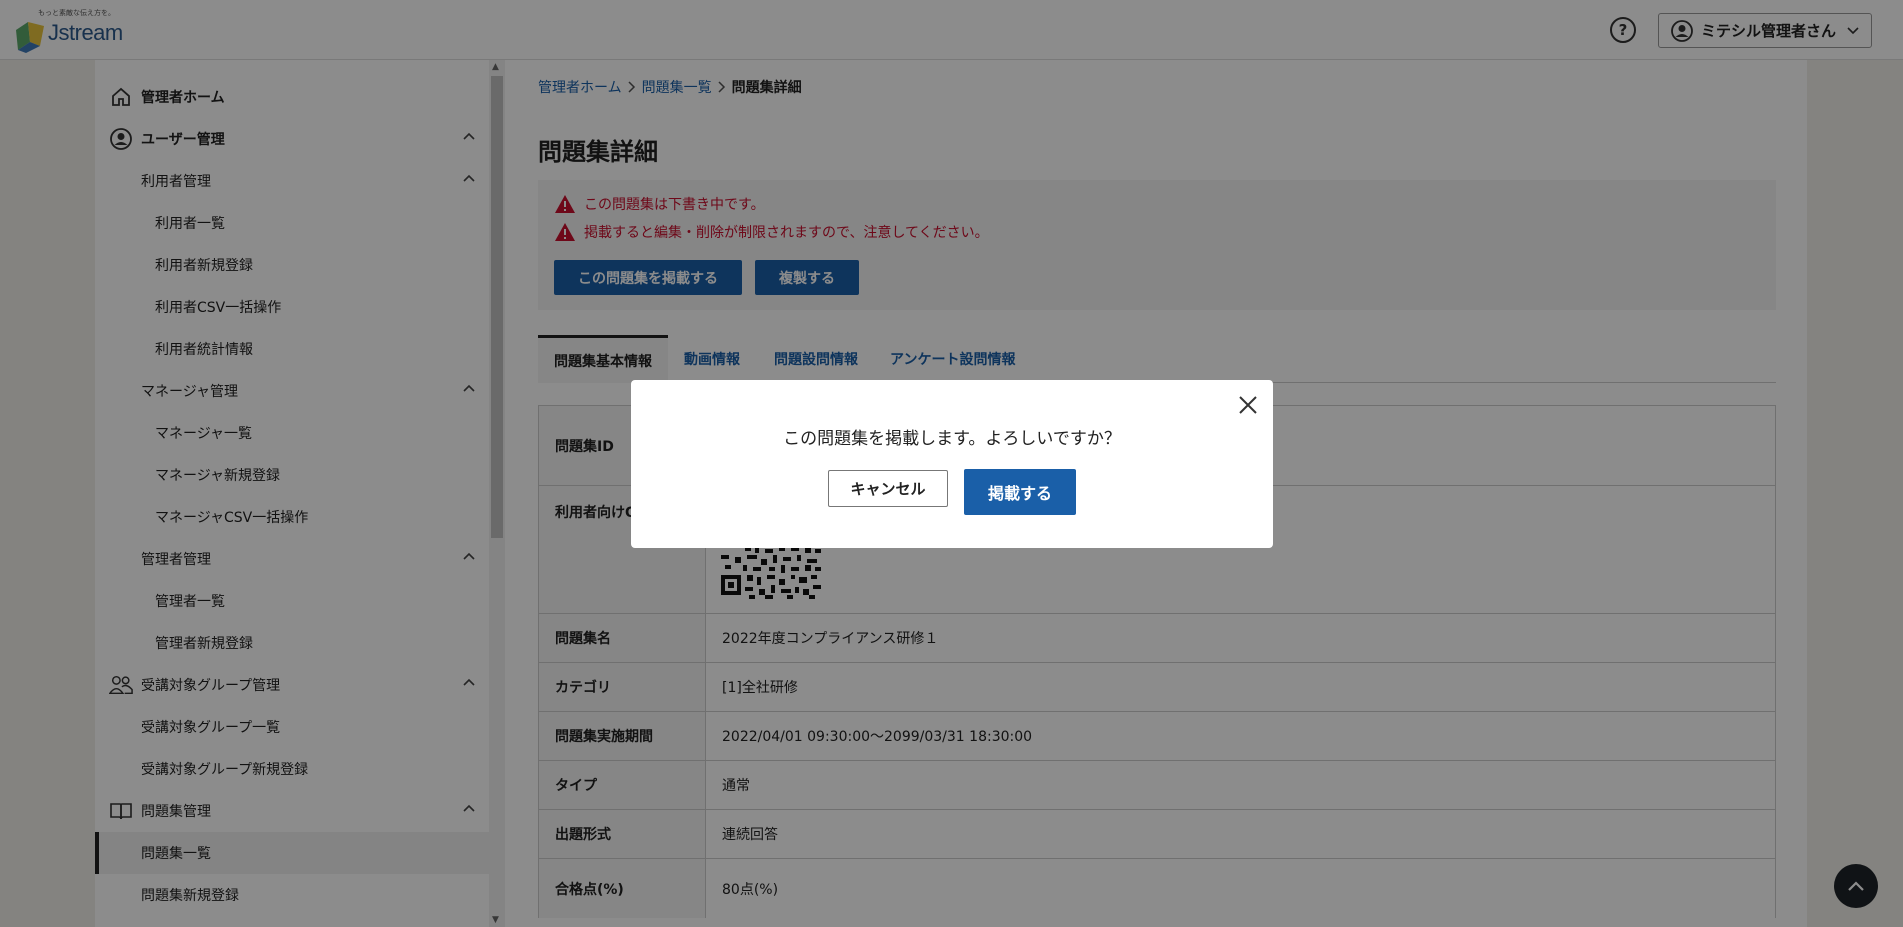  I want to click on confirm-publish-button: 掲載する, so click(1020, 492).